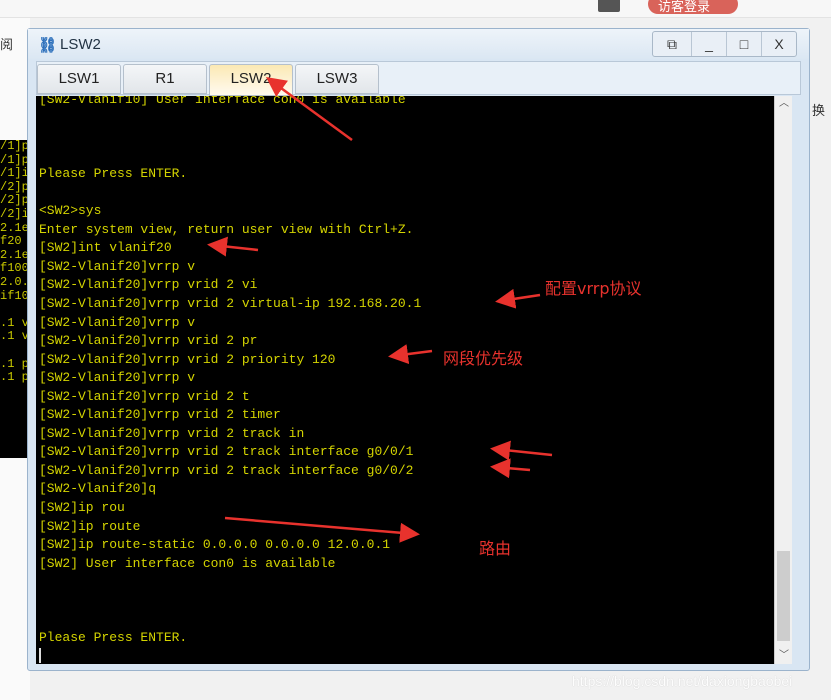  Describe the element at coordinates (233, 246) in the screenshot. I see `arrow-vlanif` at that location.